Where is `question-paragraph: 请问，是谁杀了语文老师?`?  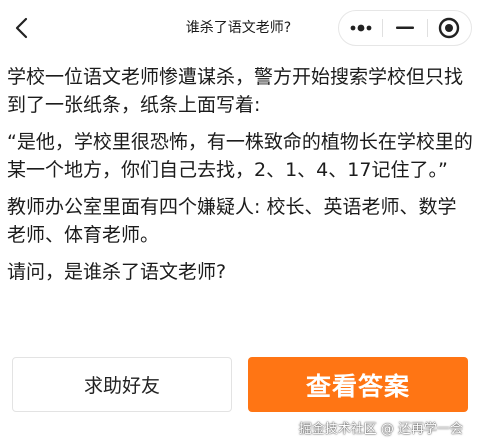 question-paragraph: 请问，是谁杀了语文老师? is located at coordinates (117, 272).